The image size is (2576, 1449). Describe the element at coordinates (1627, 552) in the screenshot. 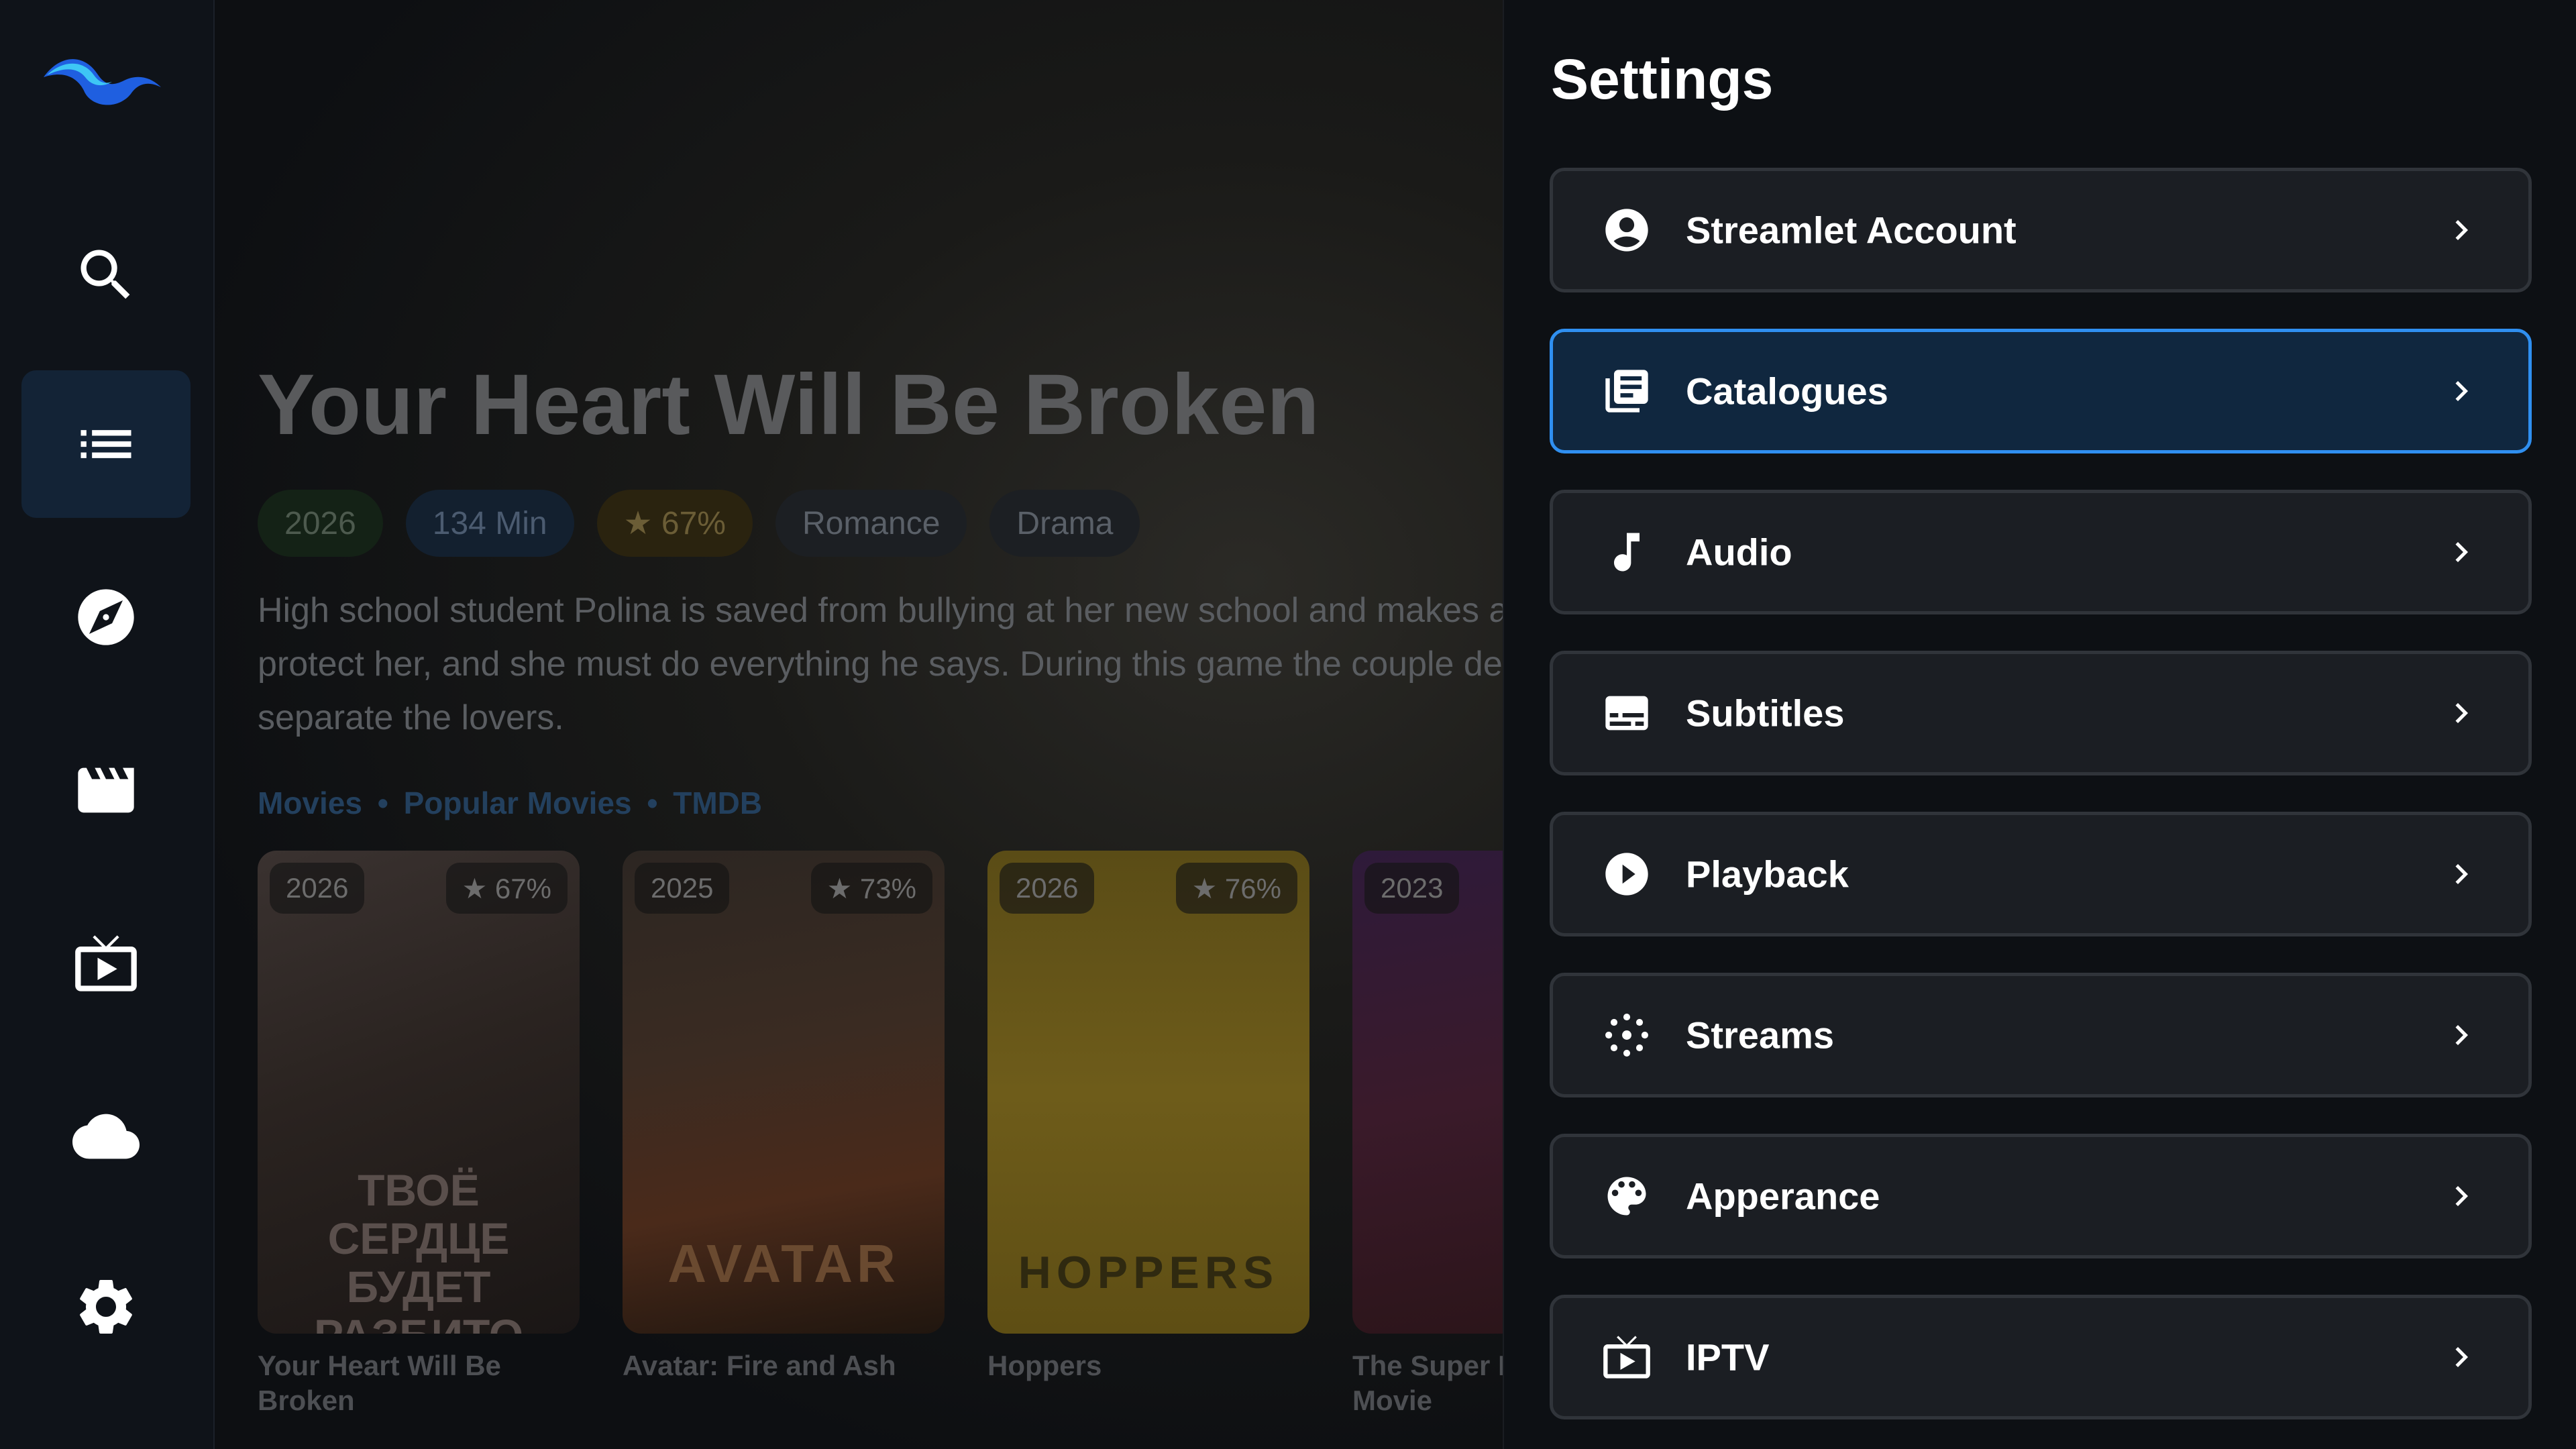

I see `music-note-icon` at that location.